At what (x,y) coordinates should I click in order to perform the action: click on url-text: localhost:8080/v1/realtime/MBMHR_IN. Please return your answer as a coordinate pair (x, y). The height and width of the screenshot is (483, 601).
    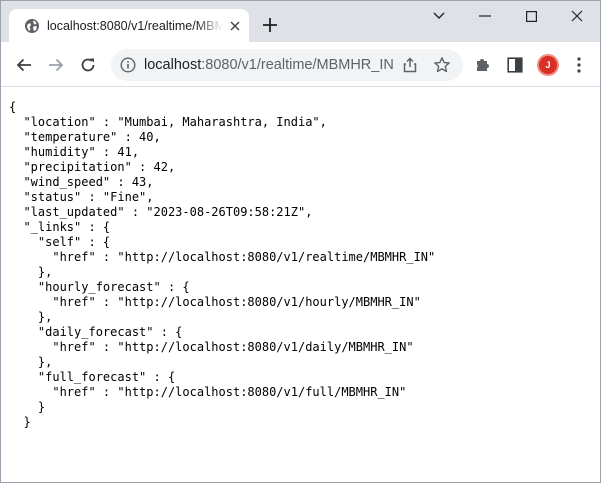
    Looking at the image, I should click on (274, 65).